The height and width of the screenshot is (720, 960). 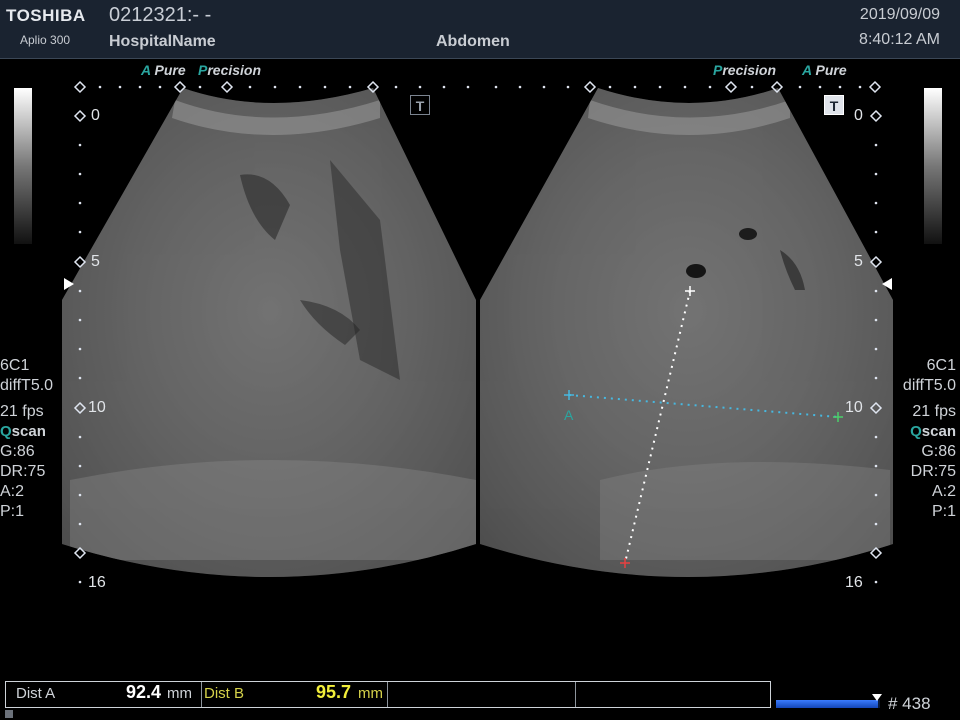 I want to click on left-precision-tag: Precision, so click(x=229, y=70).